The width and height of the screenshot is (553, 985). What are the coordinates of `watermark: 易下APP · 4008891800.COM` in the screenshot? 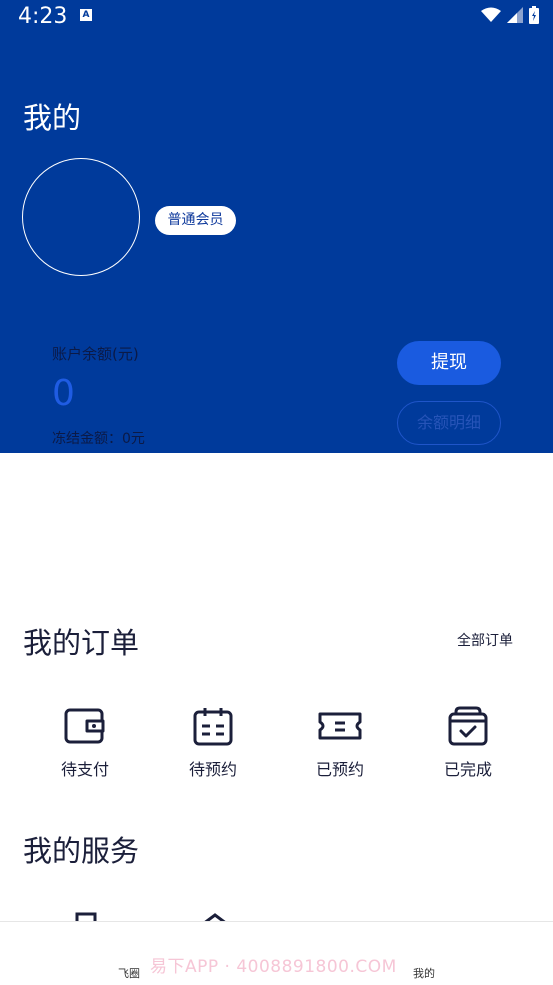 It's located at (273, 967).